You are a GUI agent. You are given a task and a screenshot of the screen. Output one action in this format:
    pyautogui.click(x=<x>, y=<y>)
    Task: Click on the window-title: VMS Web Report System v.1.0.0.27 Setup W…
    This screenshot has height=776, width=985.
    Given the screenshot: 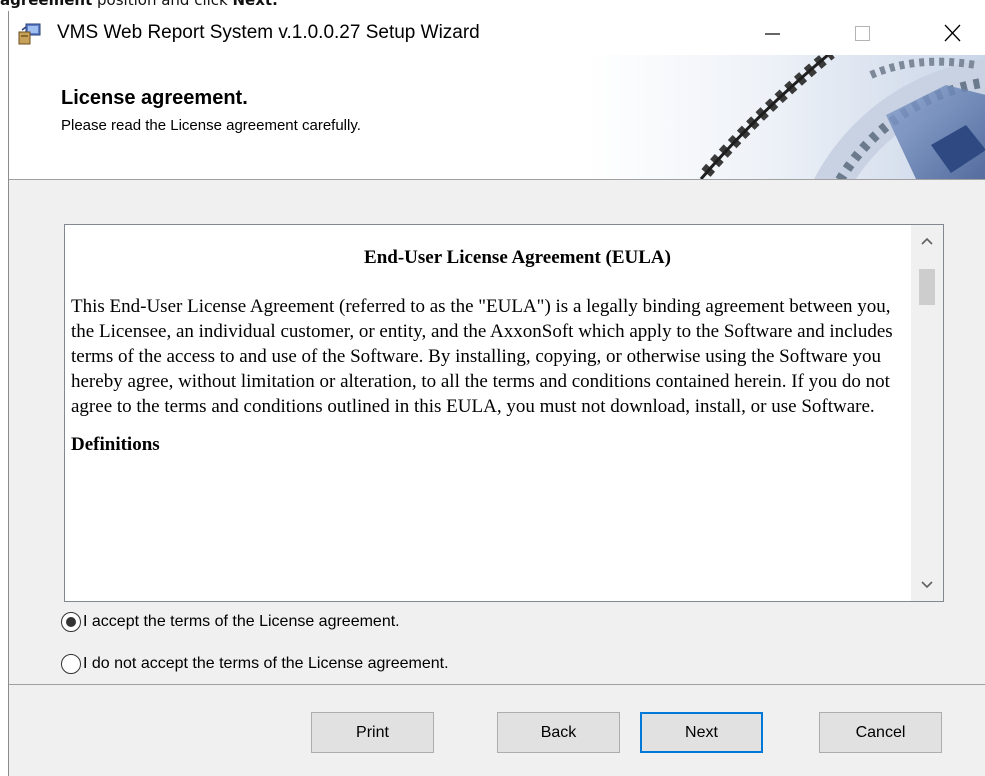 What is the action you would take?
    pyautogui.click(x=268, y=32)
    